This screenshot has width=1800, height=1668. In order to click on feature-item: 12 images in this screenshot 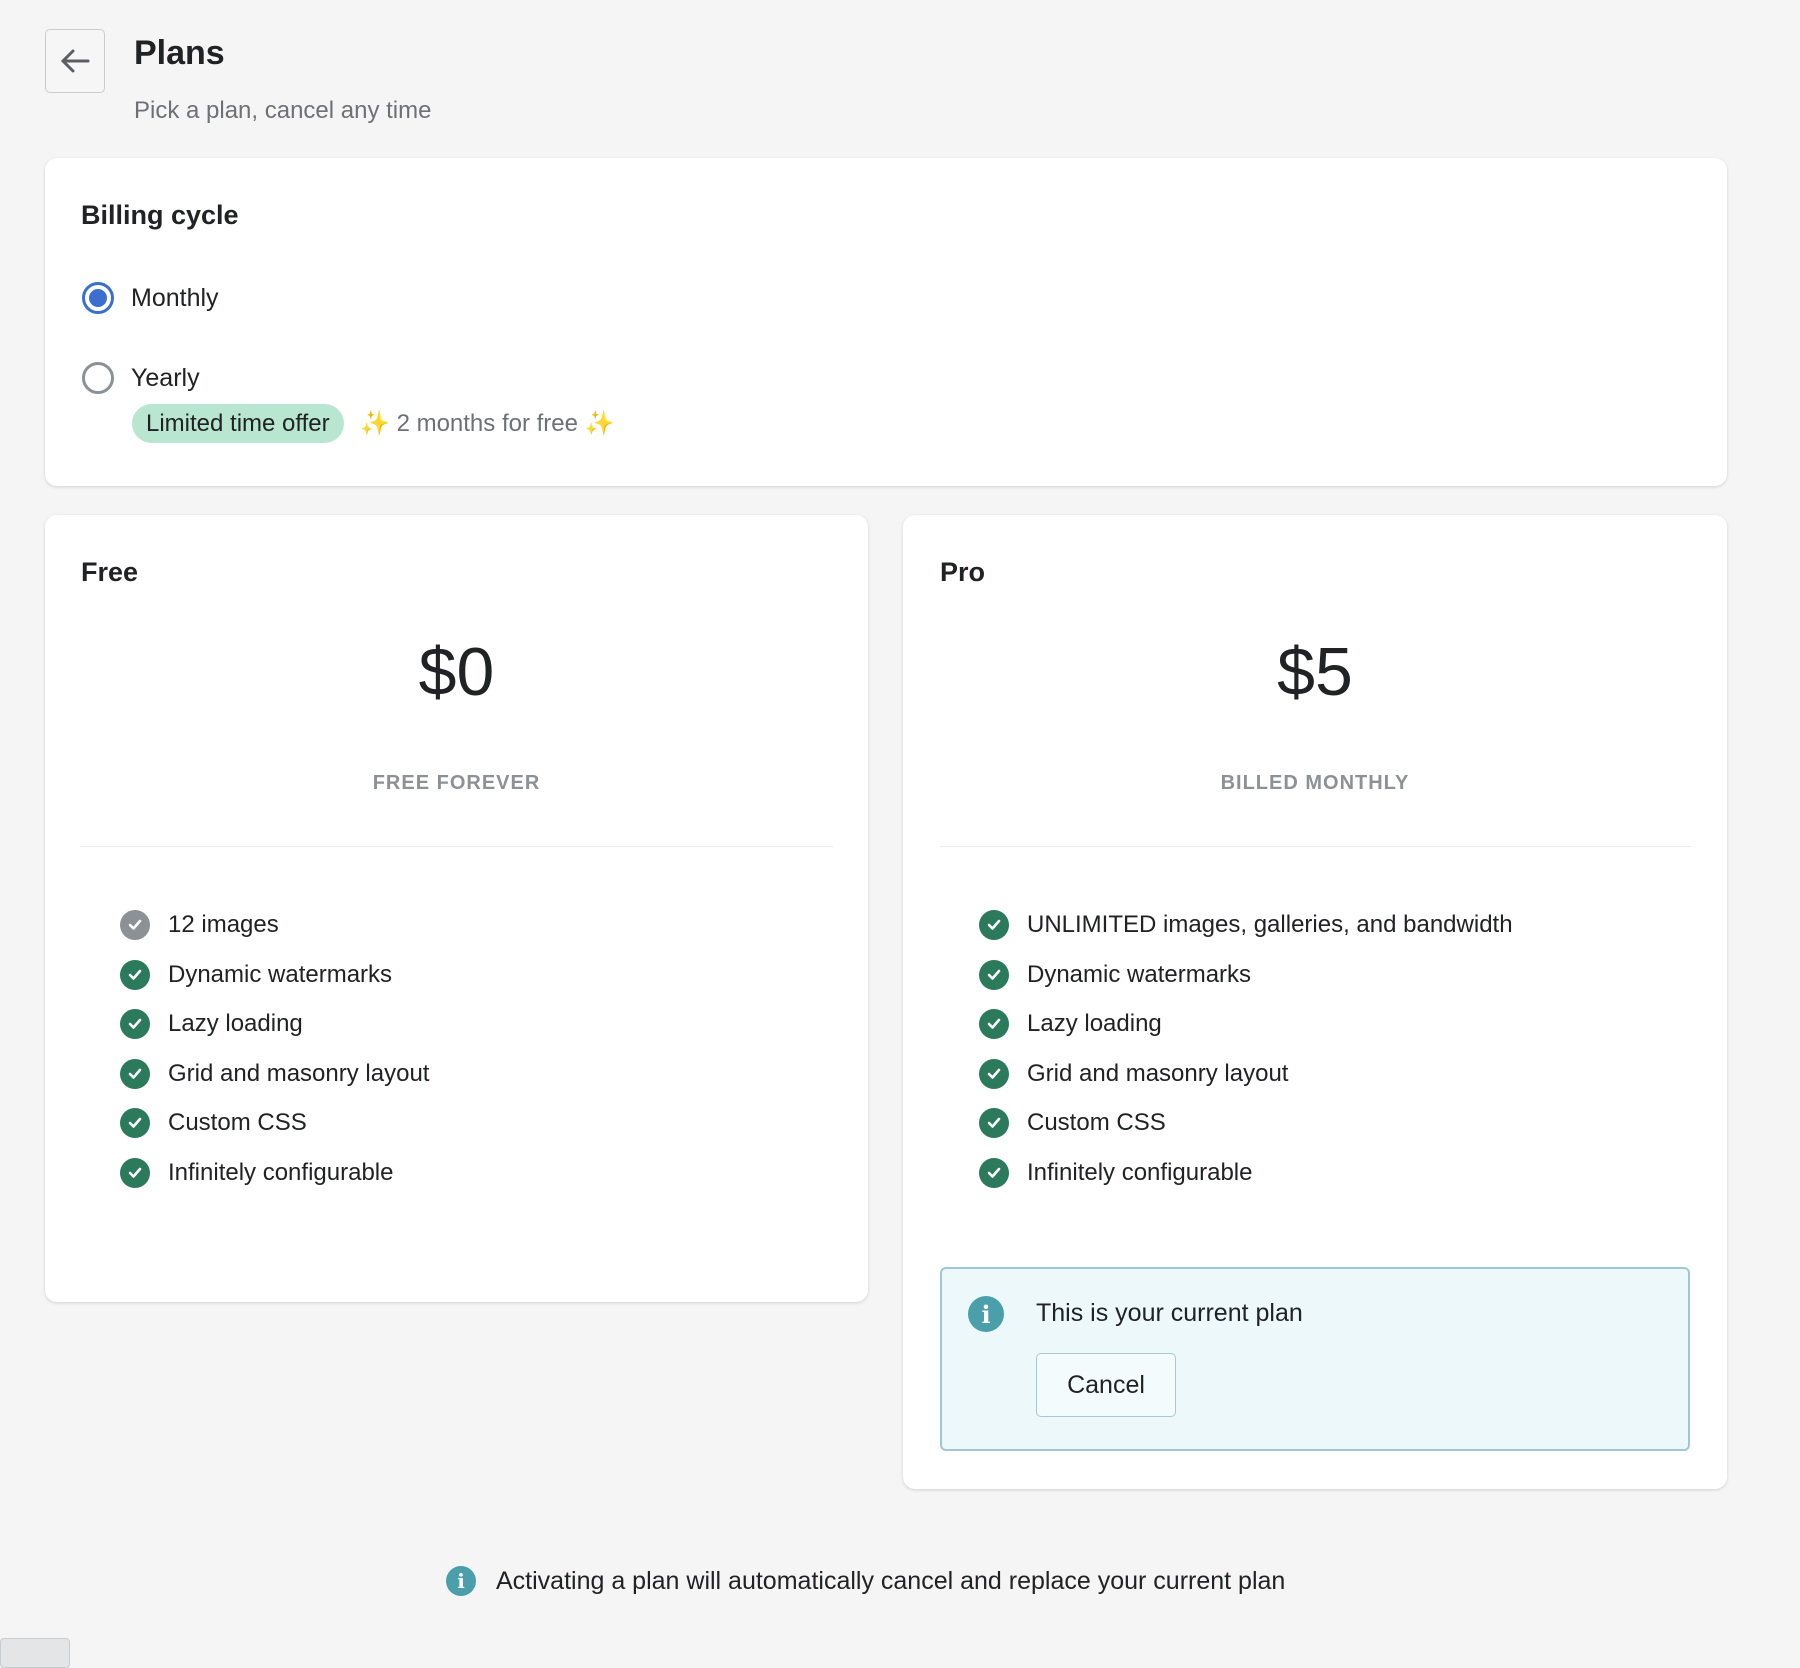, I will do `click(274, 925)`.